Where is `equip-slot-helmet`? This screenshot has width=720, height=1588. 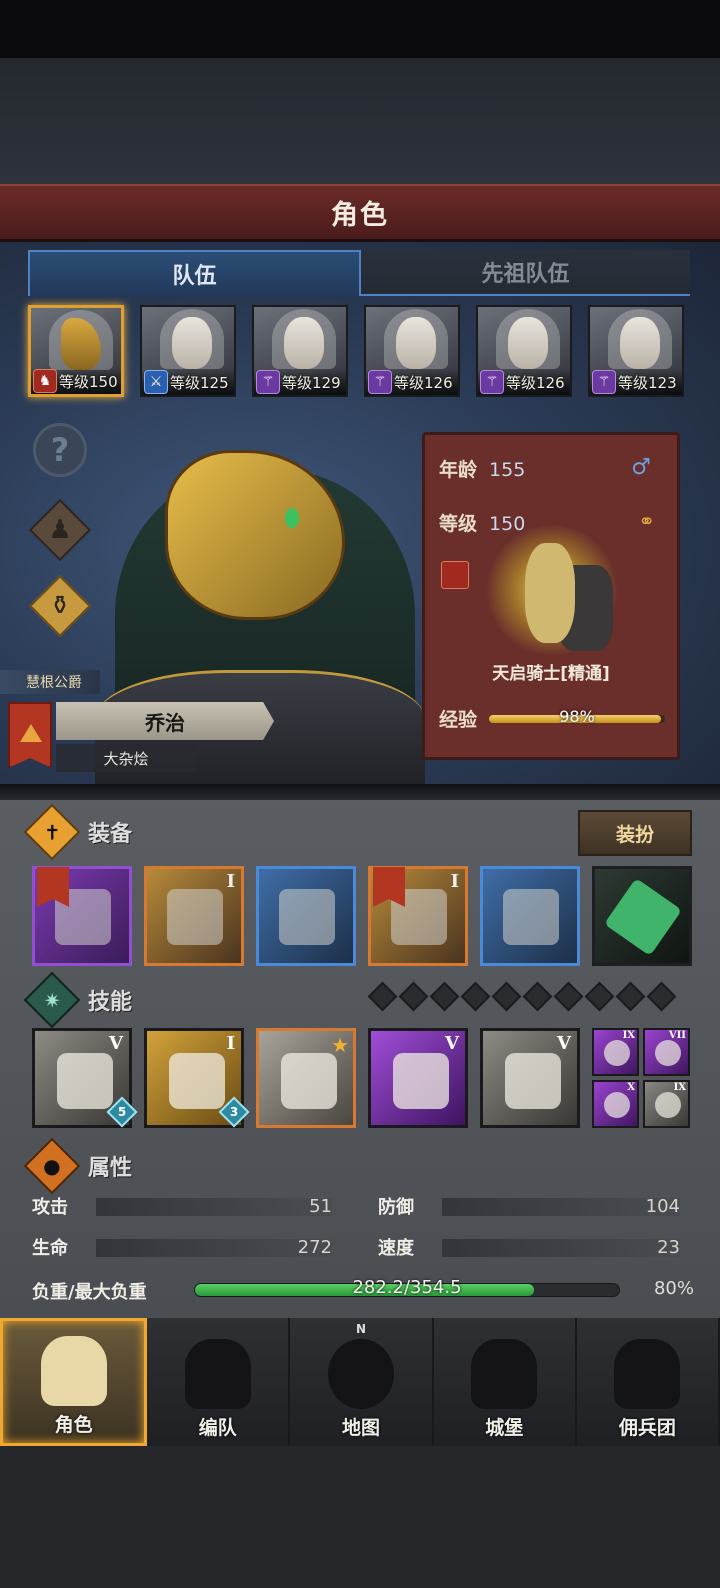 equip-slot-helmet is located at coordinates (306, 916).